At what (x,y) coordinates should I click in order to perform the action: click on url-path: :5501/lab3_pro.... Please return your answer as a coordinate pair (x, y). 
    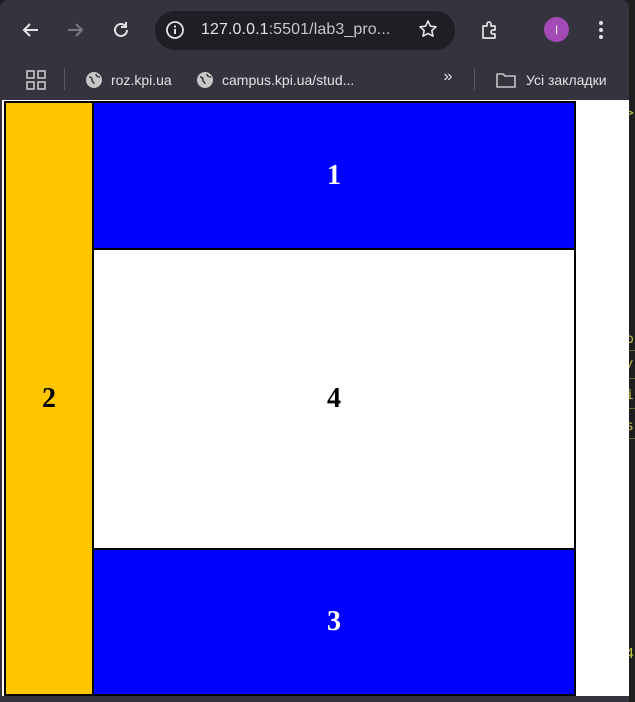
    Looking at the image, I should click on (329, 29).